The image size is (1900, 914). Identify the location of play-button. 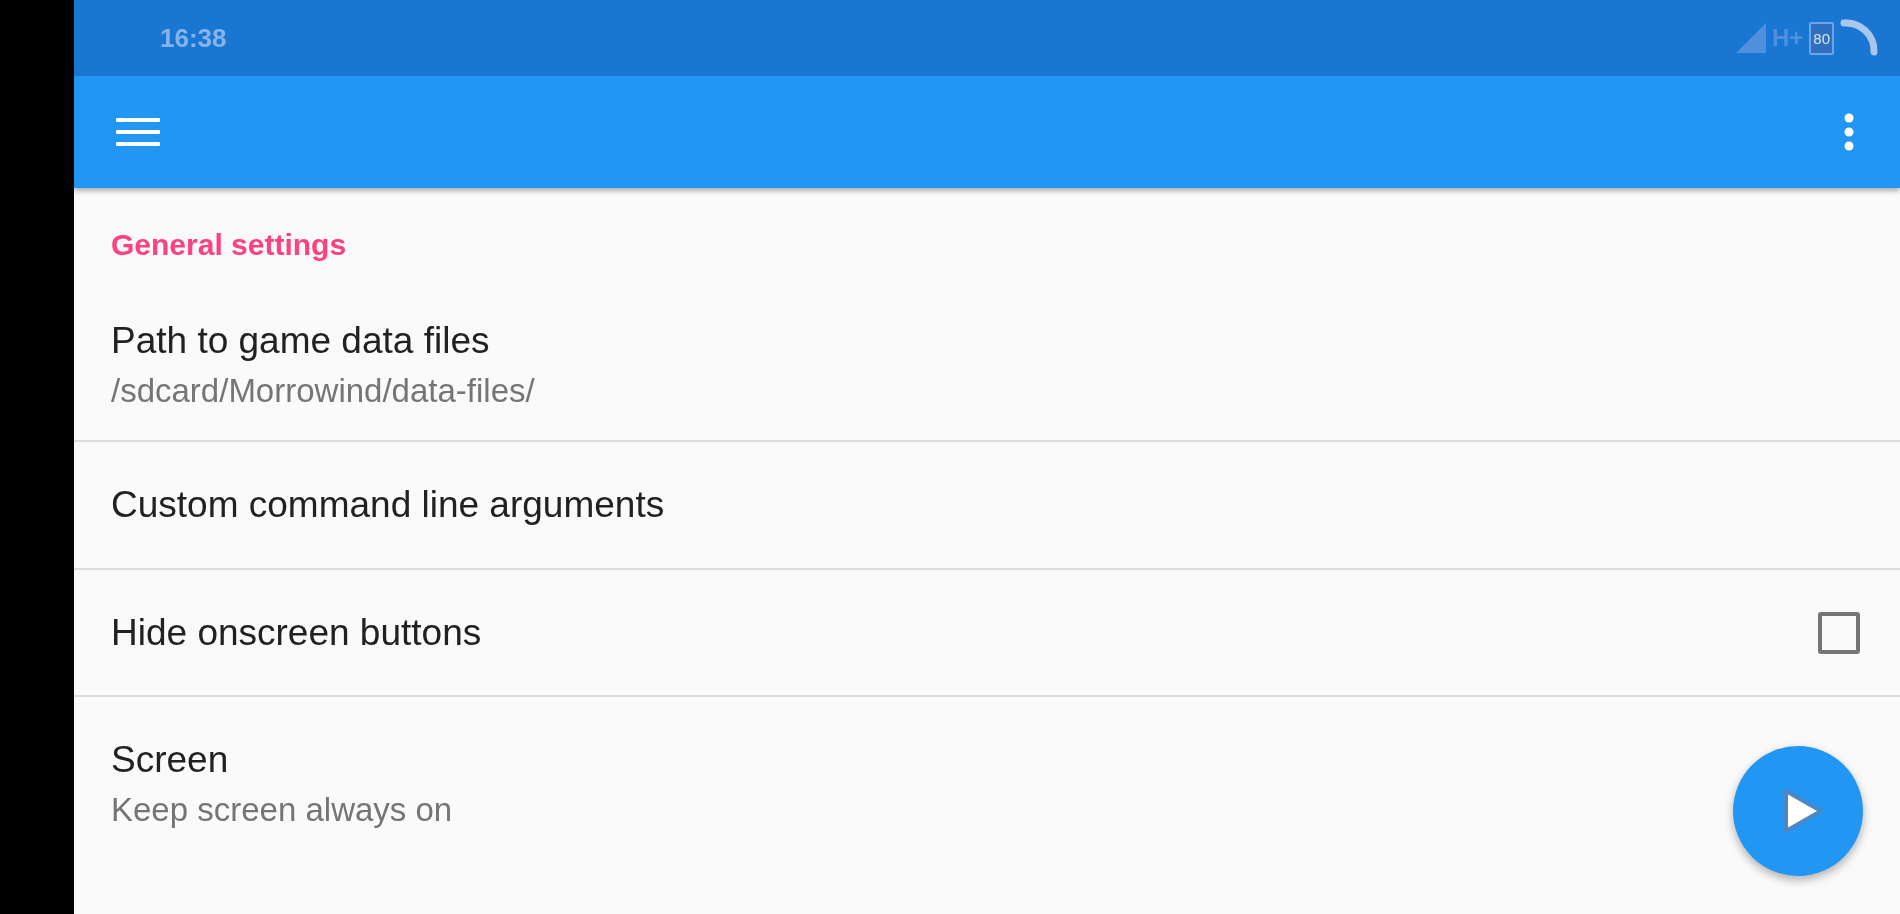
(1798, 811).